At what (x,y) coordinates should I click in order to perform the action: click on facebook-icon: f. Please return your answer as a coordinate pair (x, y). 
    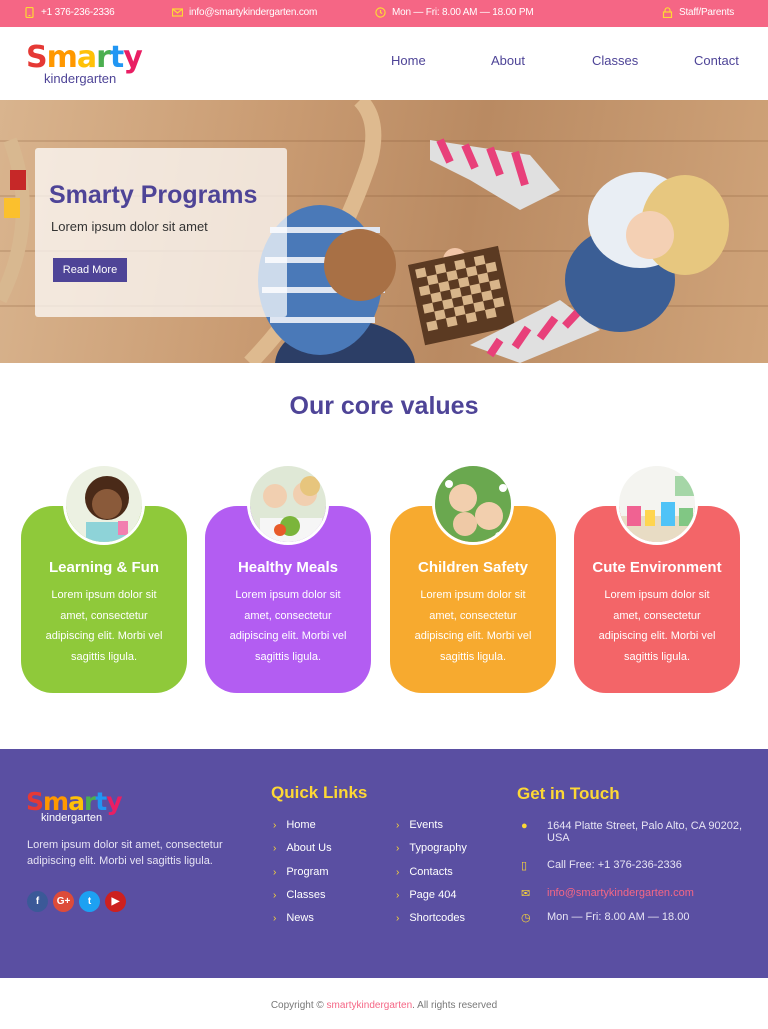
    Looking at the image, I should click on (37, 901).